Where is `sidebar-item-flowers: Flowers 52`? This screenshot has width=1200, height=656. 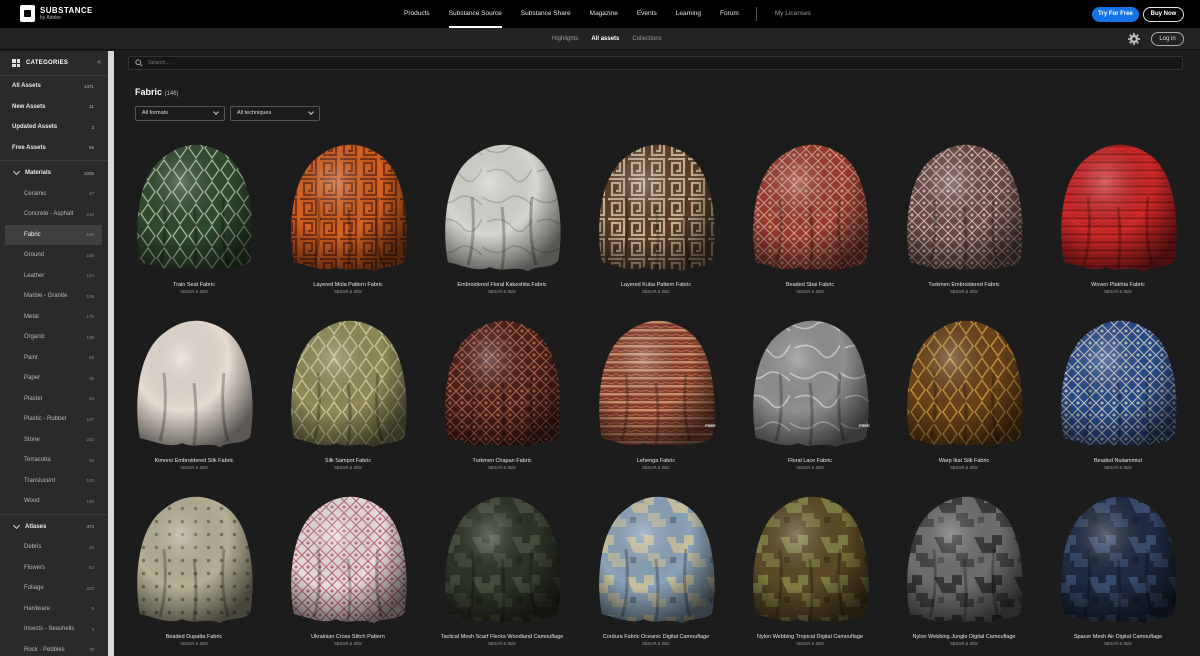 sidebar-item-flowers: Flowers 52 is located at coordinates (54, 568).